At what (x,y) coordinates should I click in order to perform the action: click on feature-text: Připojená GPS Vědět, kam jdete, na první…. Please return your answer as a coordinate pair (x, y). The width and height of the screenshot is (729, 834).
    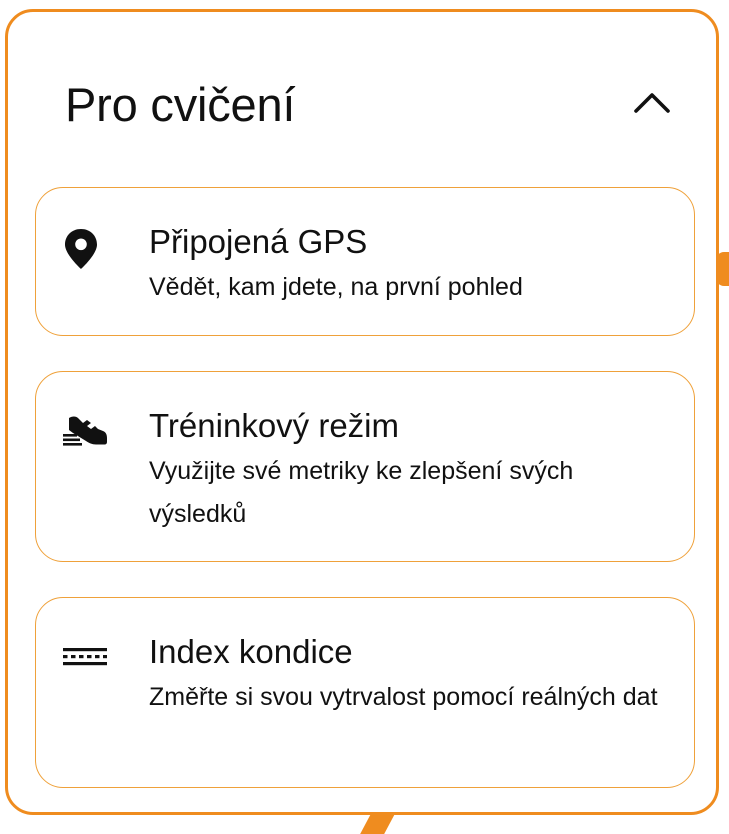
    Looking at the image, I should click on (409, 264).